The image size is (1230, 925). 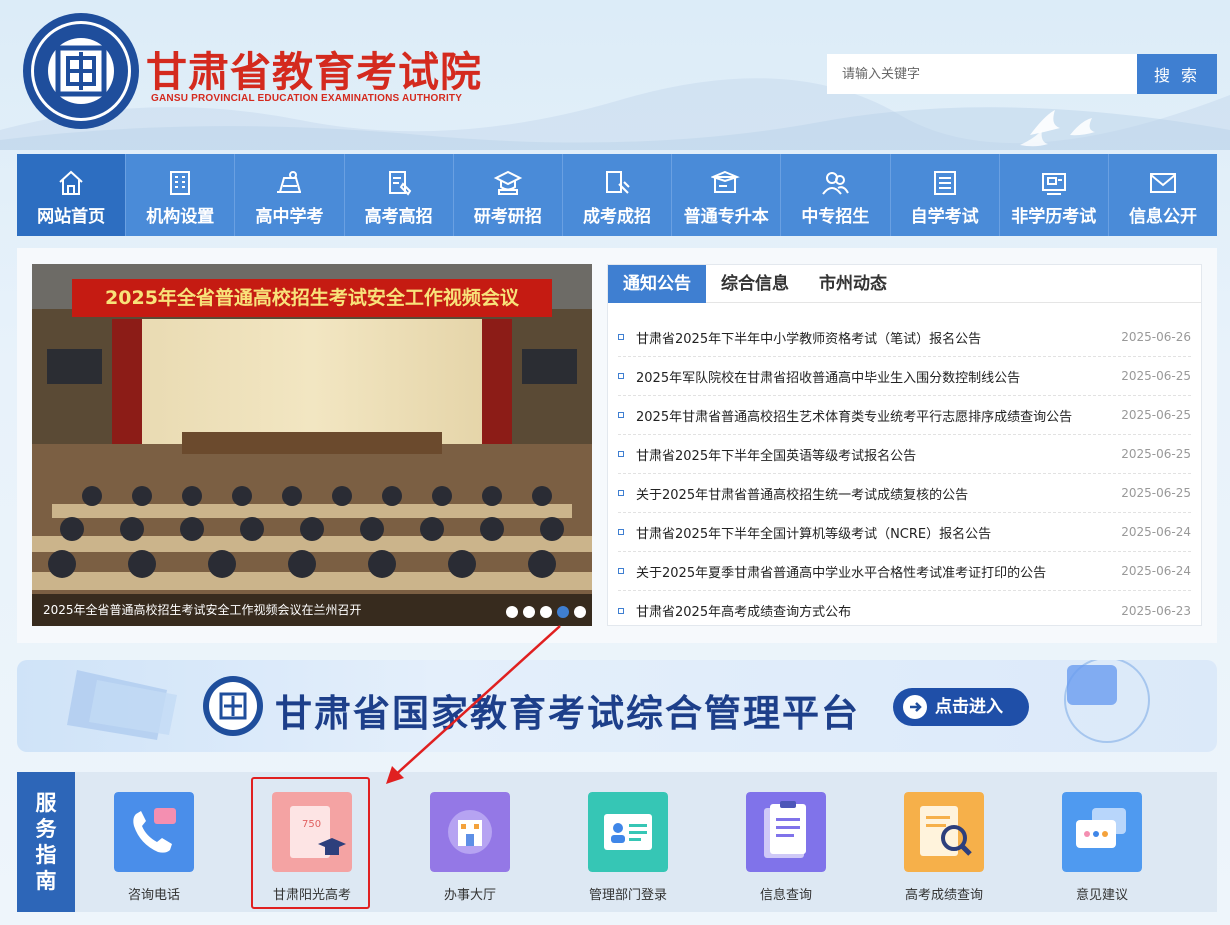 What do you see at coordinates (873, 610) in the screenshot?
I see `news-title: 甘肃省2025年高考成绩查询方式公布` at bounding box center [873, 610].